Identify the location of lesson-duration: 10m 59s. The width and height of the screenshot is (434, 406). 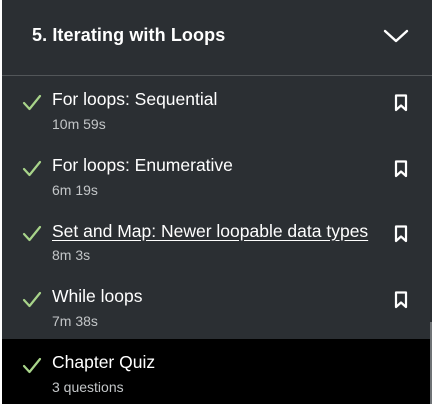
(79, 124).